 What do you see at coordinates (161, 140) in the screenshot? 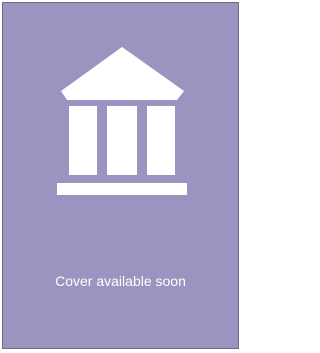
I see `column-right` at bounding box center [161, 140].